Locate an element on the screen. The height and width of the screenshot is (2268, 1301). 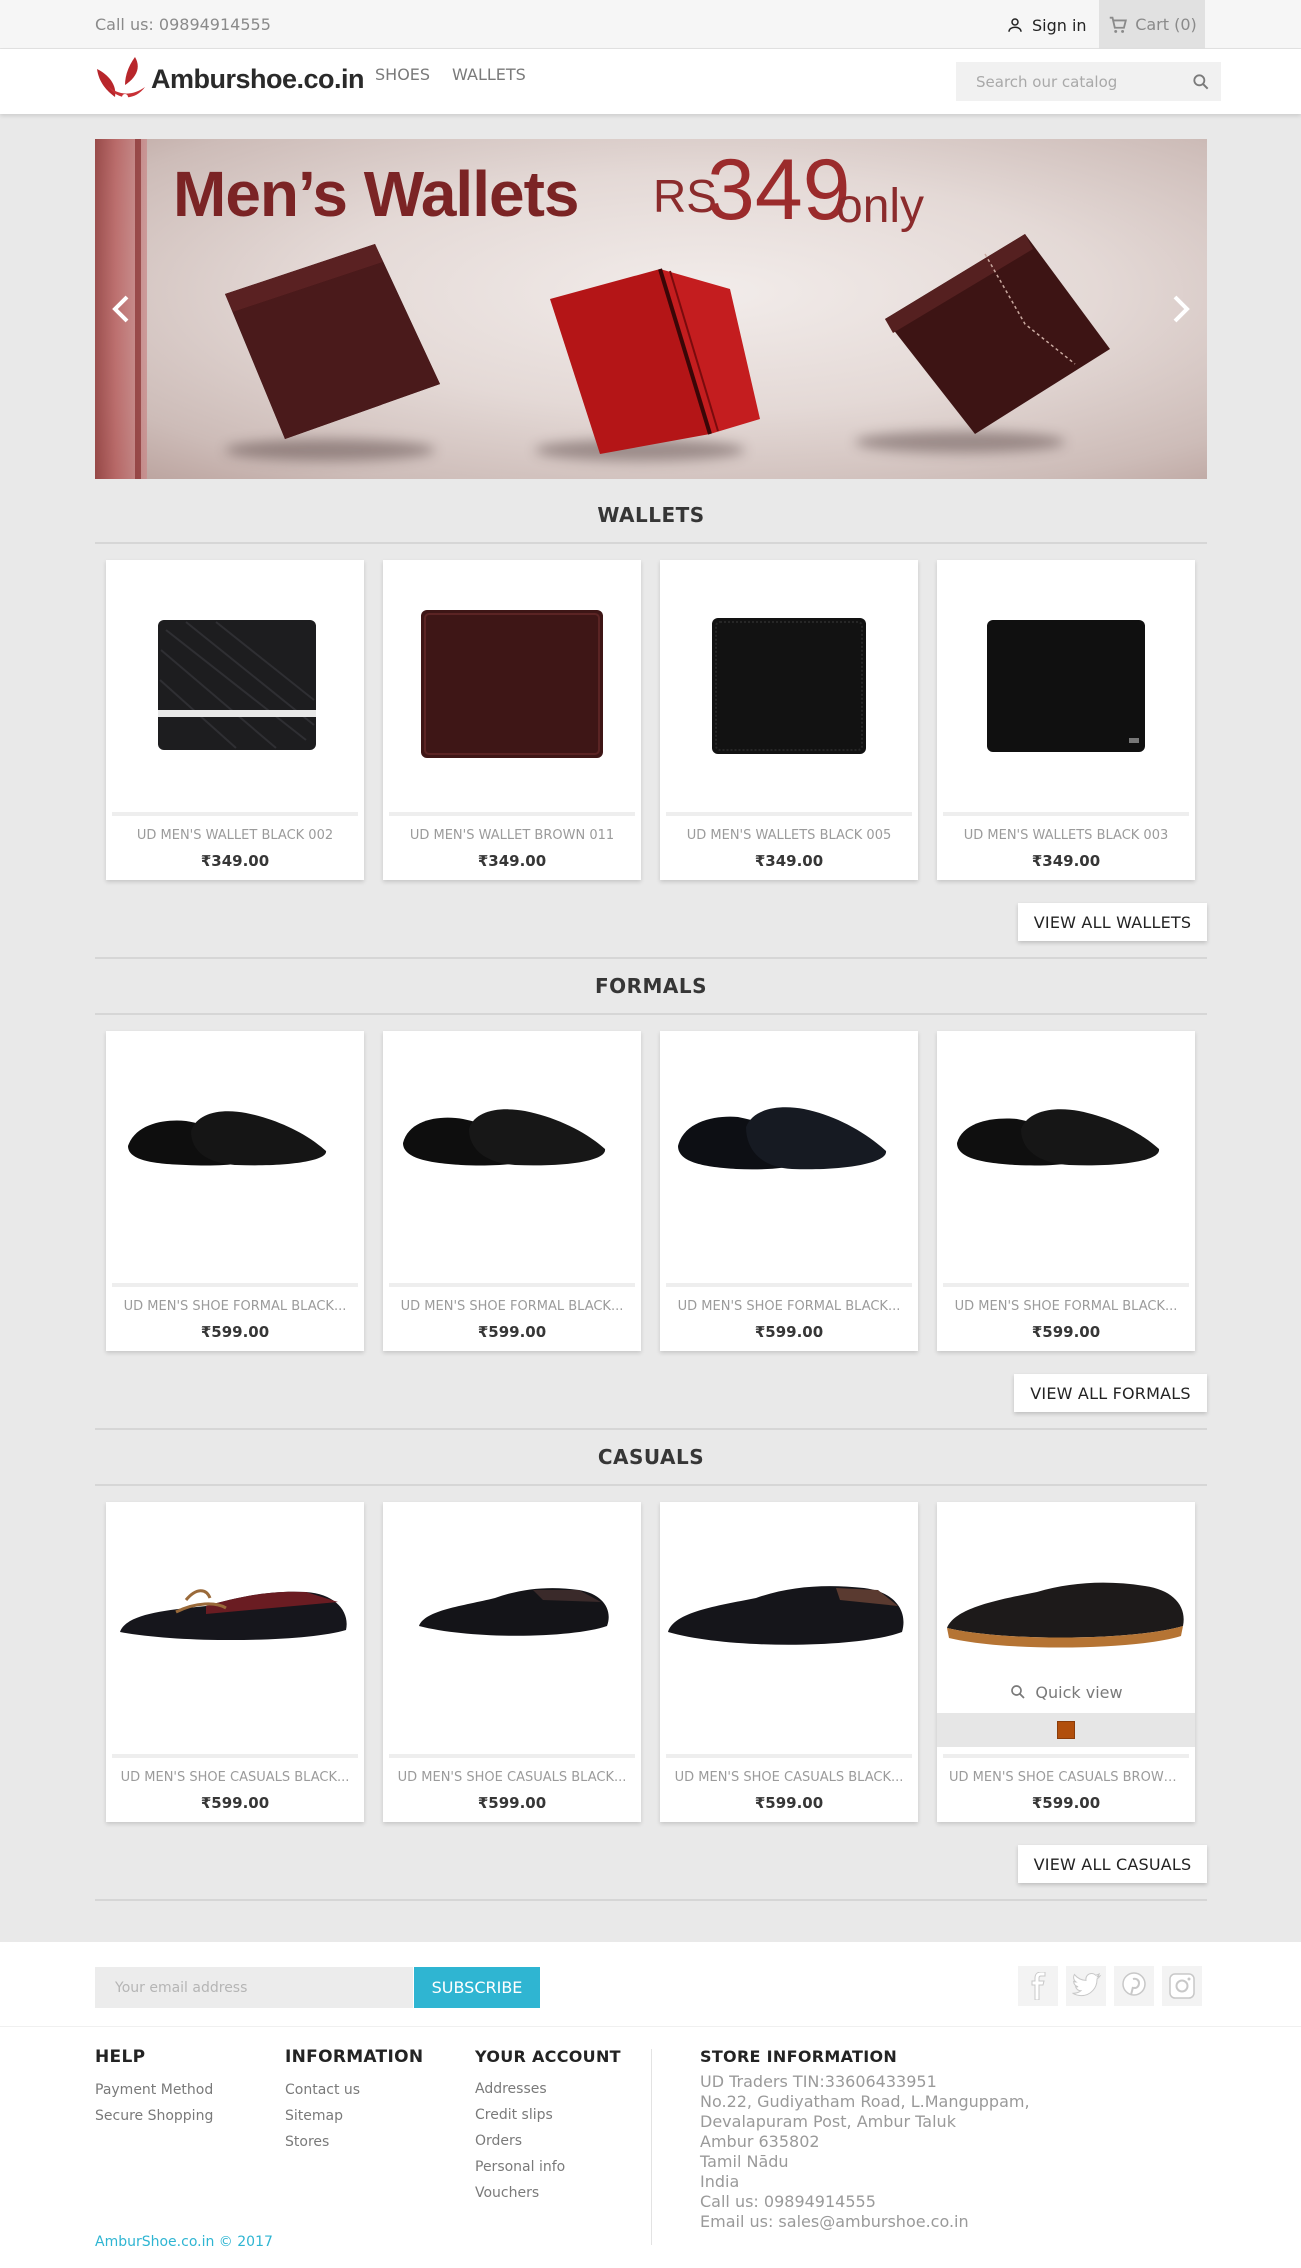
footer-link: Sitemap is located at coordinates (354, 2116).